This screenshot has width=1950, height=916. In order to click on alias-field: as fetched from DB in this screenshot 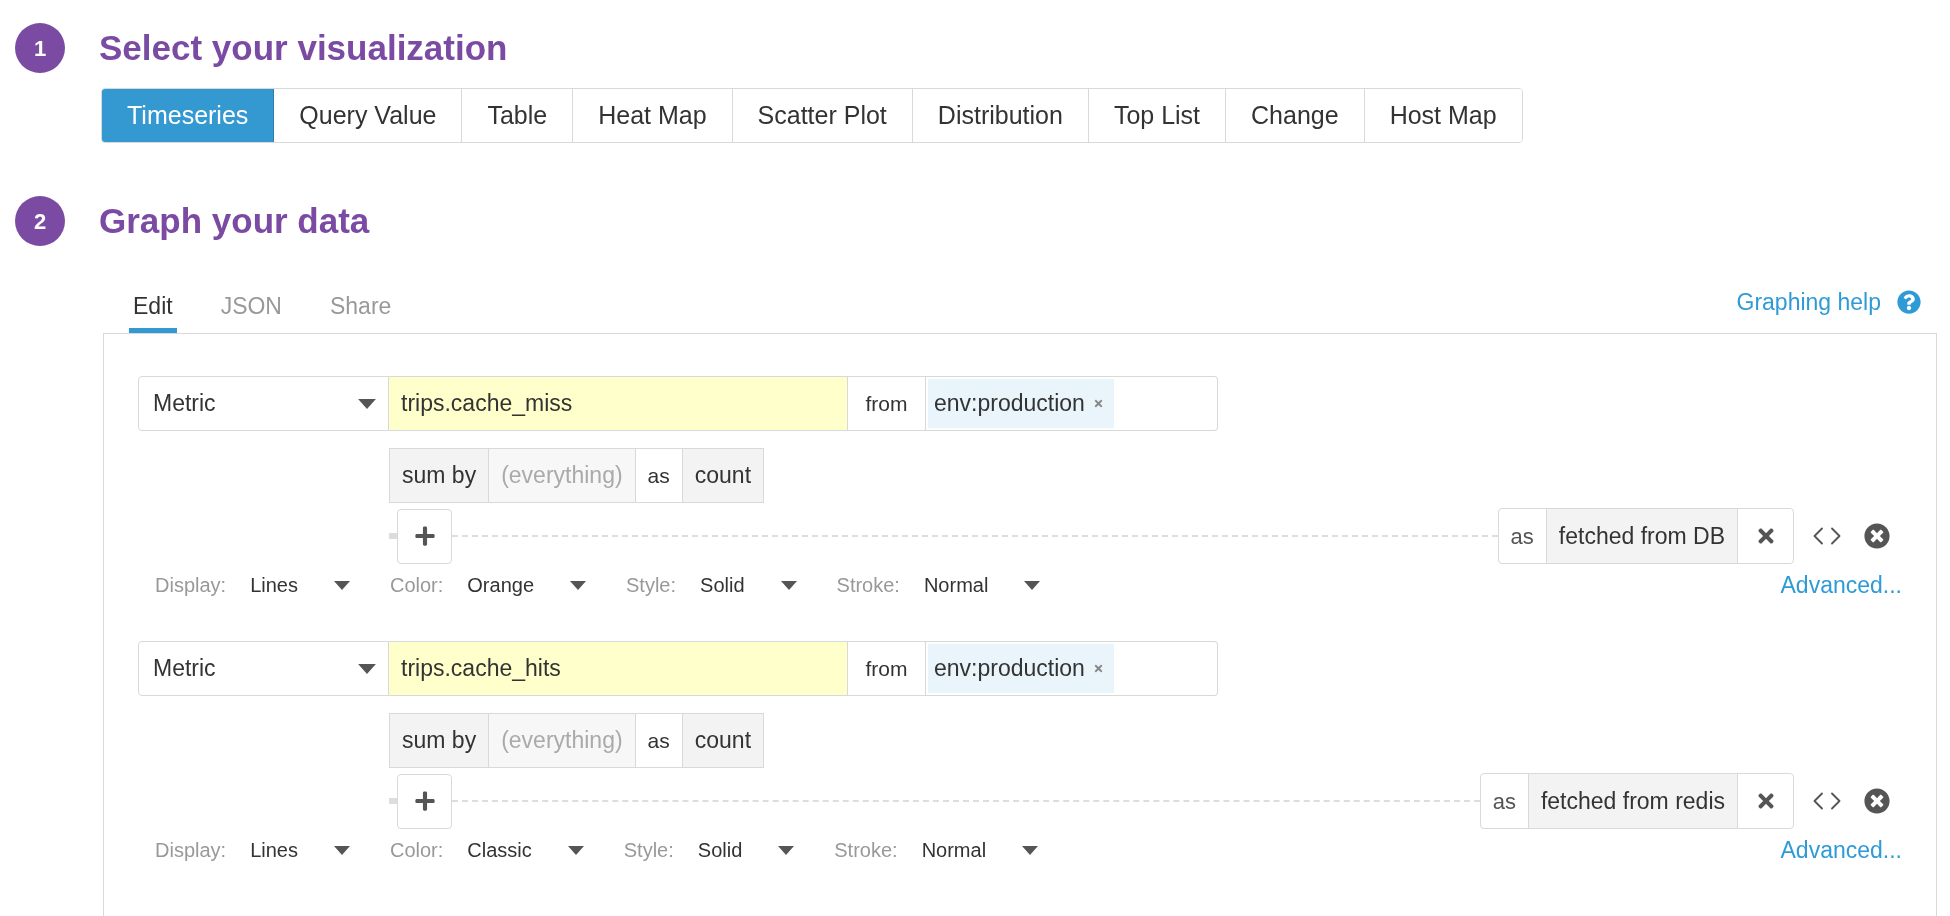, I will do `click(1645, 536)`.